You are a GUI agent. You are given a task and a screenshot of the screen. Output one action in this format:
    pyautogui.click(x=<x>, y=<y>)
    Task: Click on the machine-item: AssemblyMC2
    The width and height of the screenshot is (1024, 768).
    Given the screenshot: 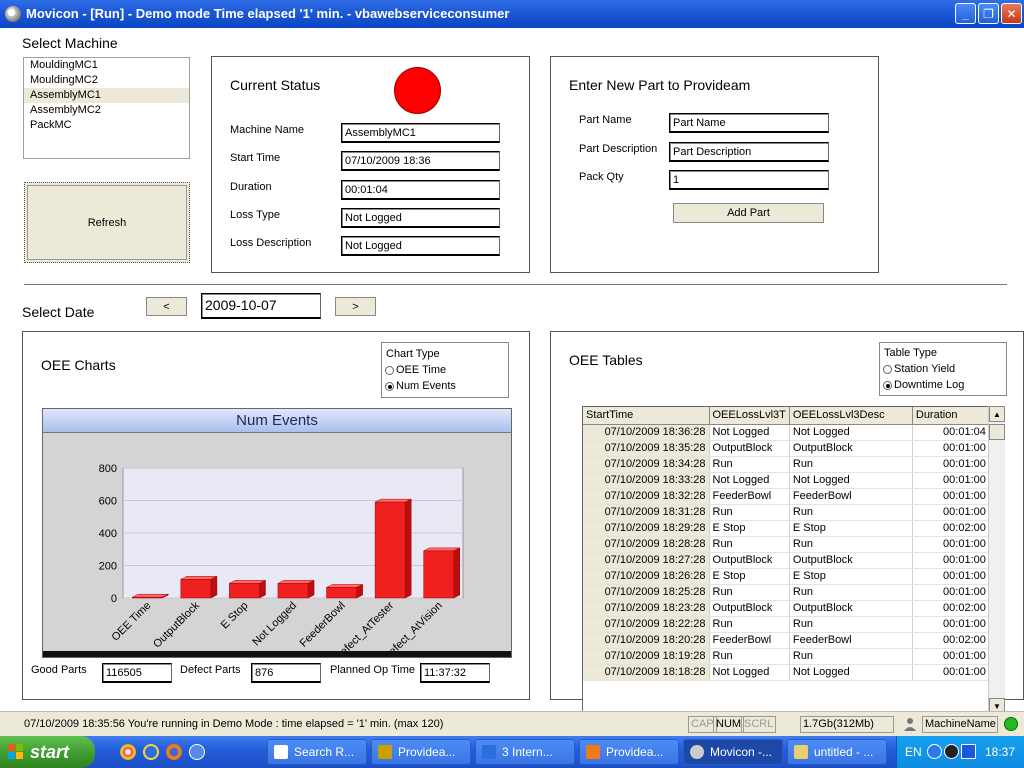 What is the action you would take?
    pyautogui.click(x=106, y=110)
    